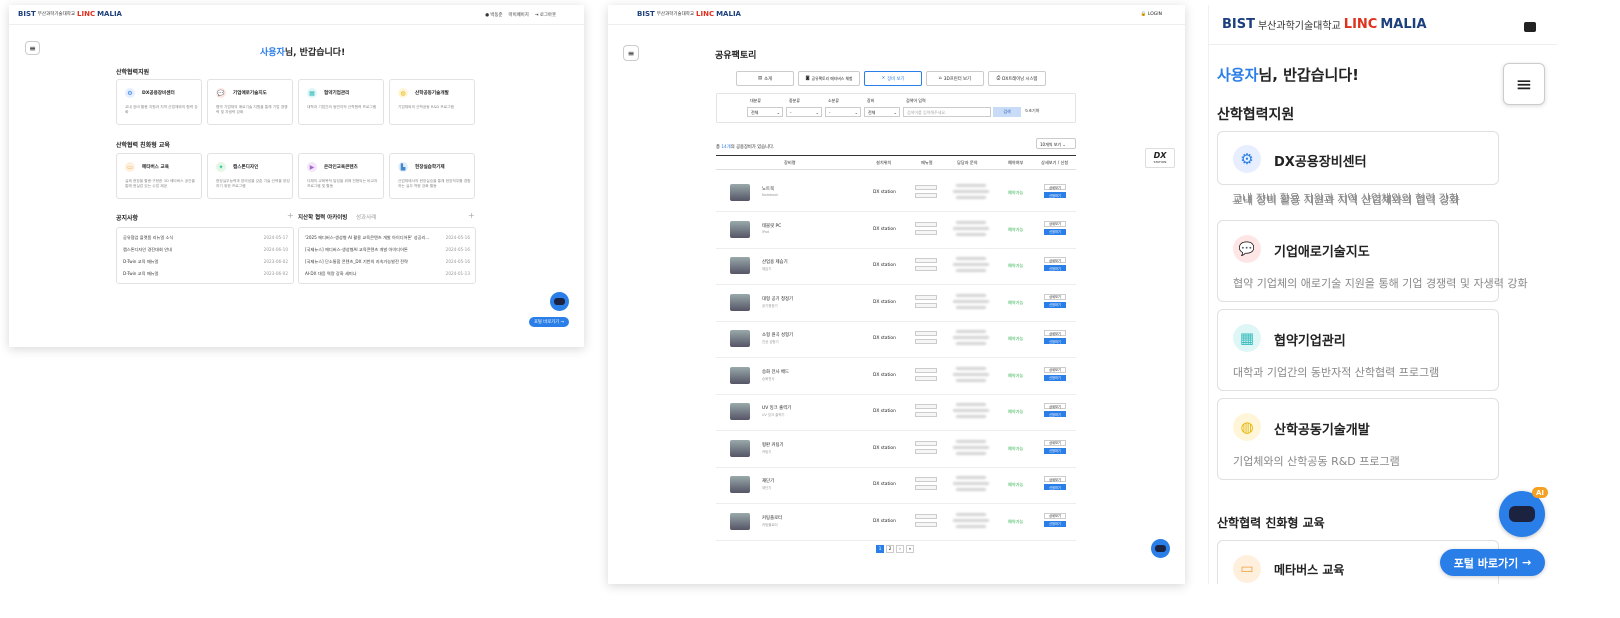 The width and height of the screenshot is (1620, 618). I want to click on lock-icon, so click(1530, 27).